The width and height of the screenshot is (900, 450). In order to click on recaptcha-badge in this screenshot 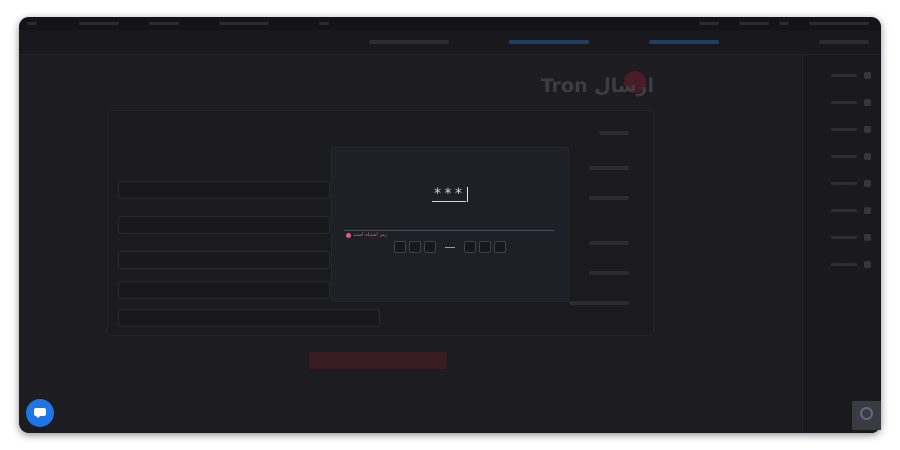, I will do `click(866, 415)`.